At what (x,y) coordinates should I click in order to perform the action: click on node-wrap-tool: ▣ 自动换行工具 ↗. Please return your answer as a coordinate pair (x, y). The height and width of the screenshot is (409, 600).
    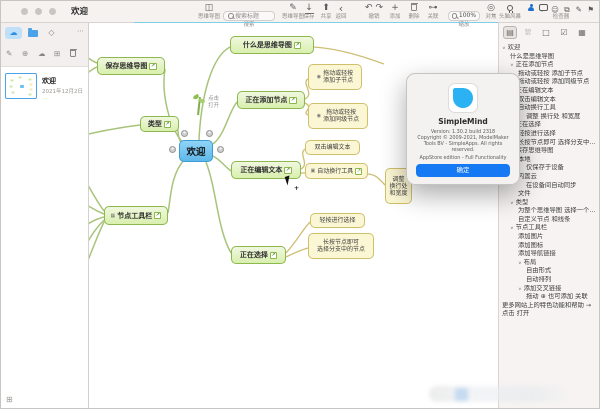
    Looking at the image, I should click on (336, 171).